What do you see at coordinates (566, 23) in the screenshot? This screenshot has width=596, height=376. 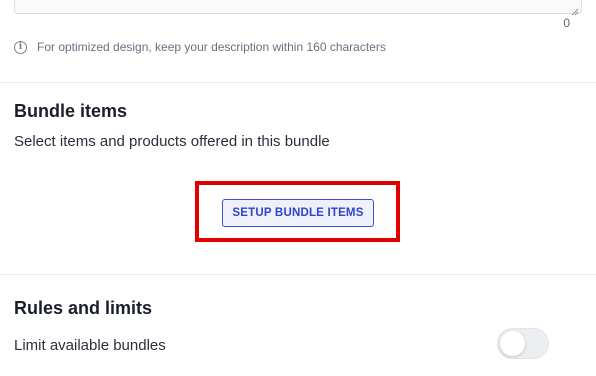 I see `character-count: 0` at bounding box center [566, 23].